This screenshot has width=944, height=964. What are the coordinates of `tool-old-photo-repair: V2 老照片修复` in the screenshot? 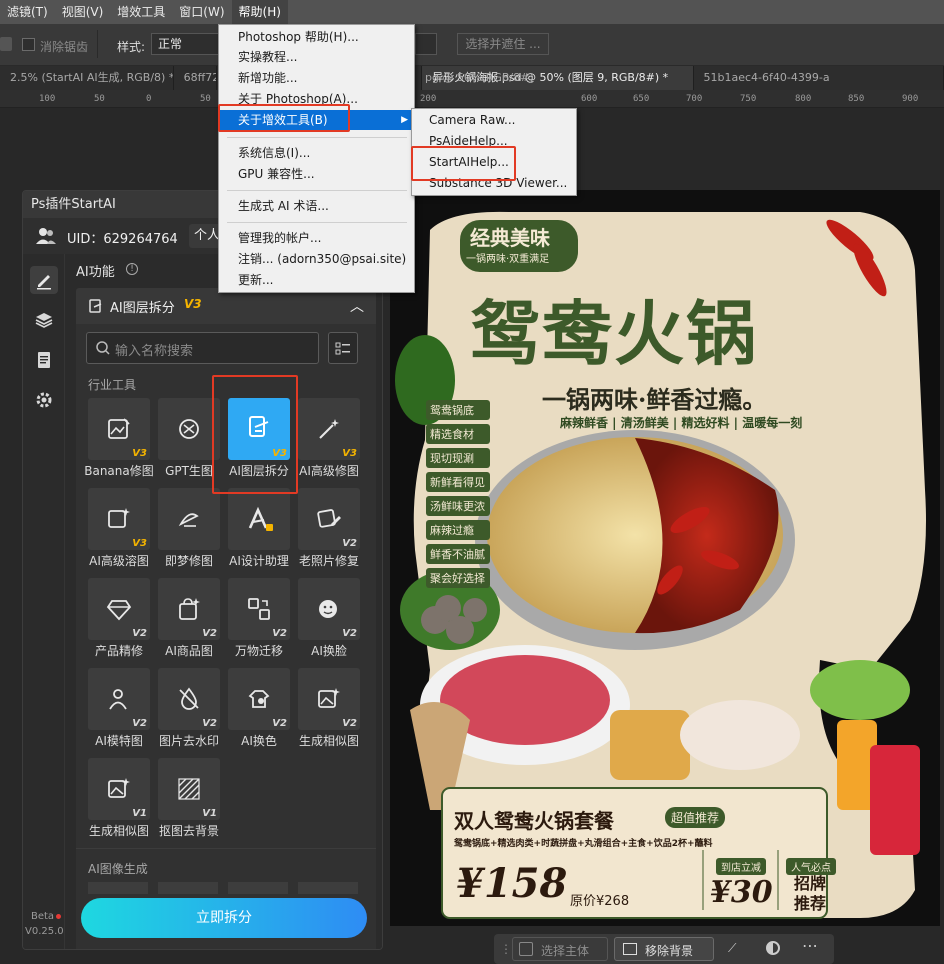 It's located at (324, 532).